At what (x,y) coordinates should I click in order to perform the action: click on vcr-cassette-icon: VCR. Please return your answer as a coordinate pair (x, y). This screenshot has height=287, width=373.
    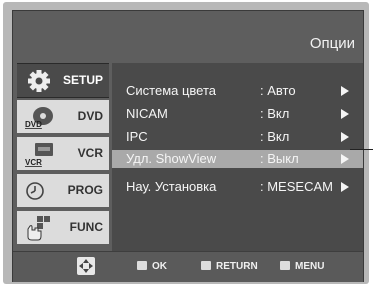
    Looking at the image, I should click on (39, 155).